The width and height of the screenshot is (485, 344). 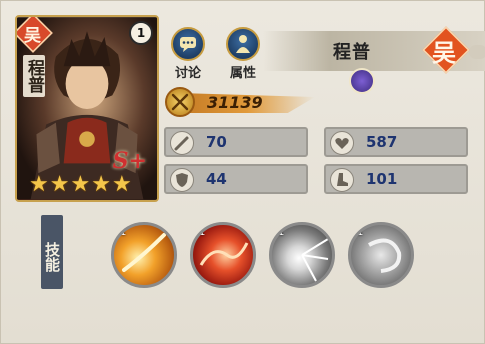 I want to click on boot-icon, so click(x=342, y=180).